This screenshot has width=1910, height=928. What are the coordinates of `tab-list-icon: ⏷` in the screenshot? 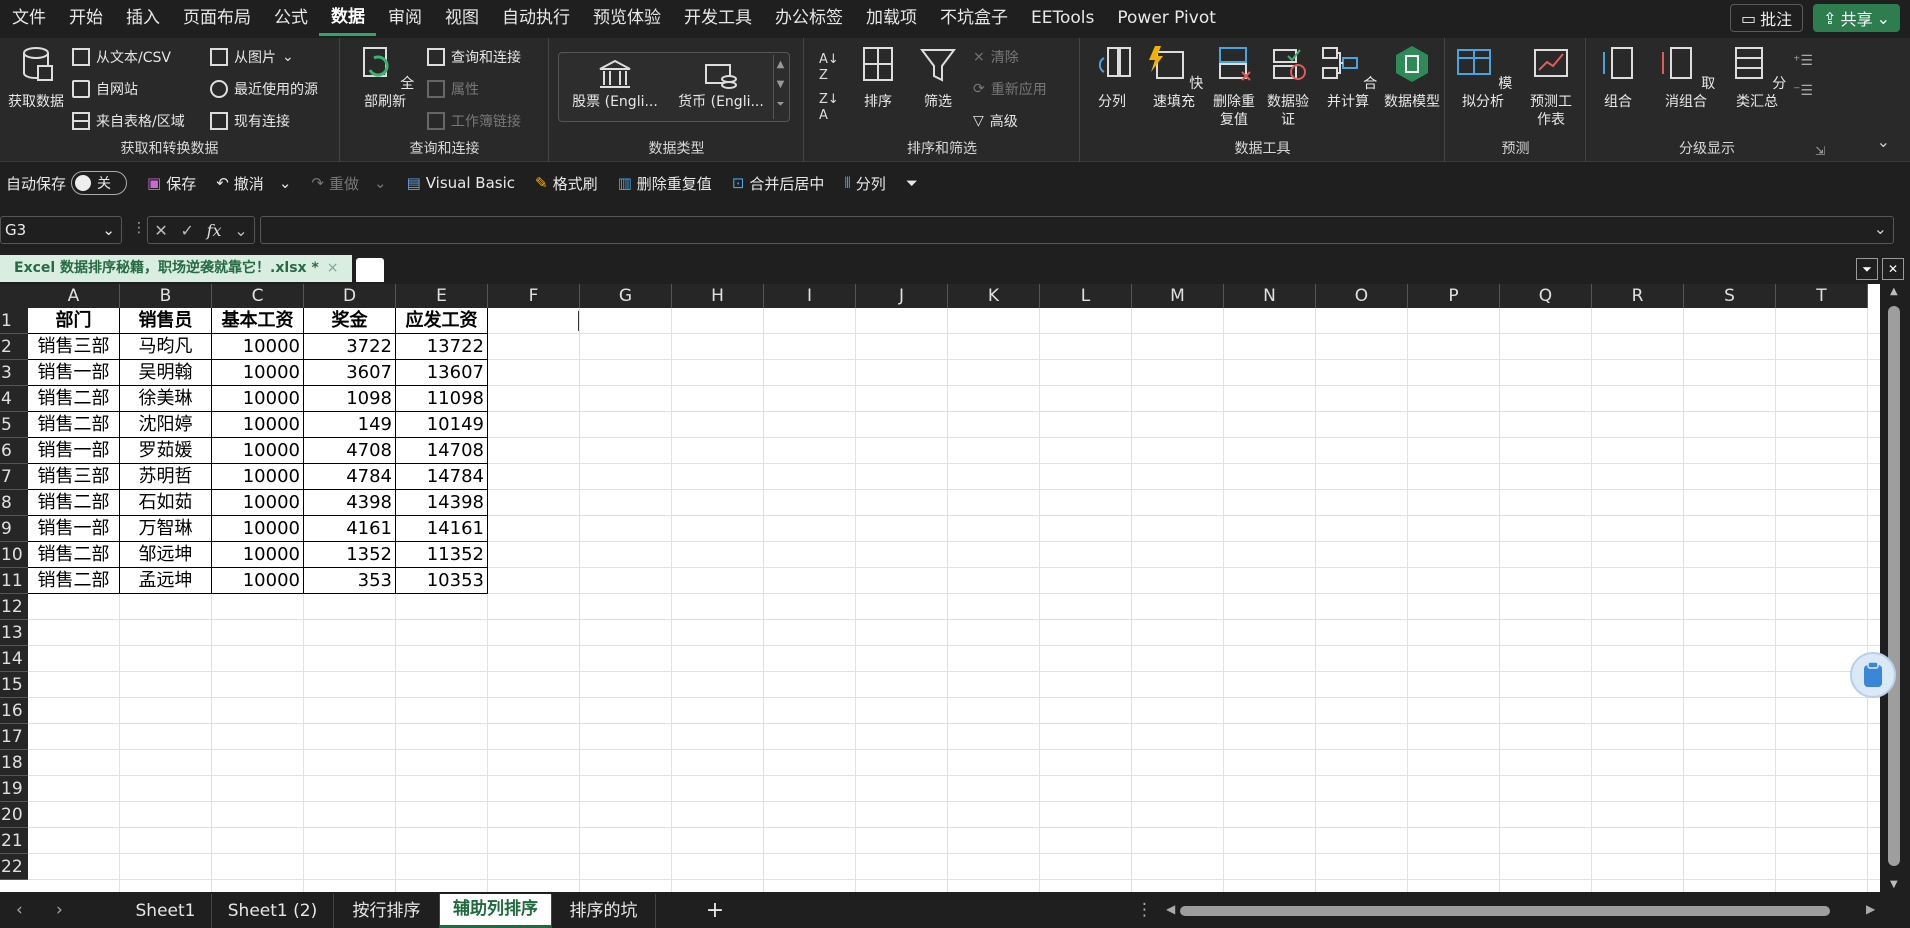 It's located at (1867, 269).